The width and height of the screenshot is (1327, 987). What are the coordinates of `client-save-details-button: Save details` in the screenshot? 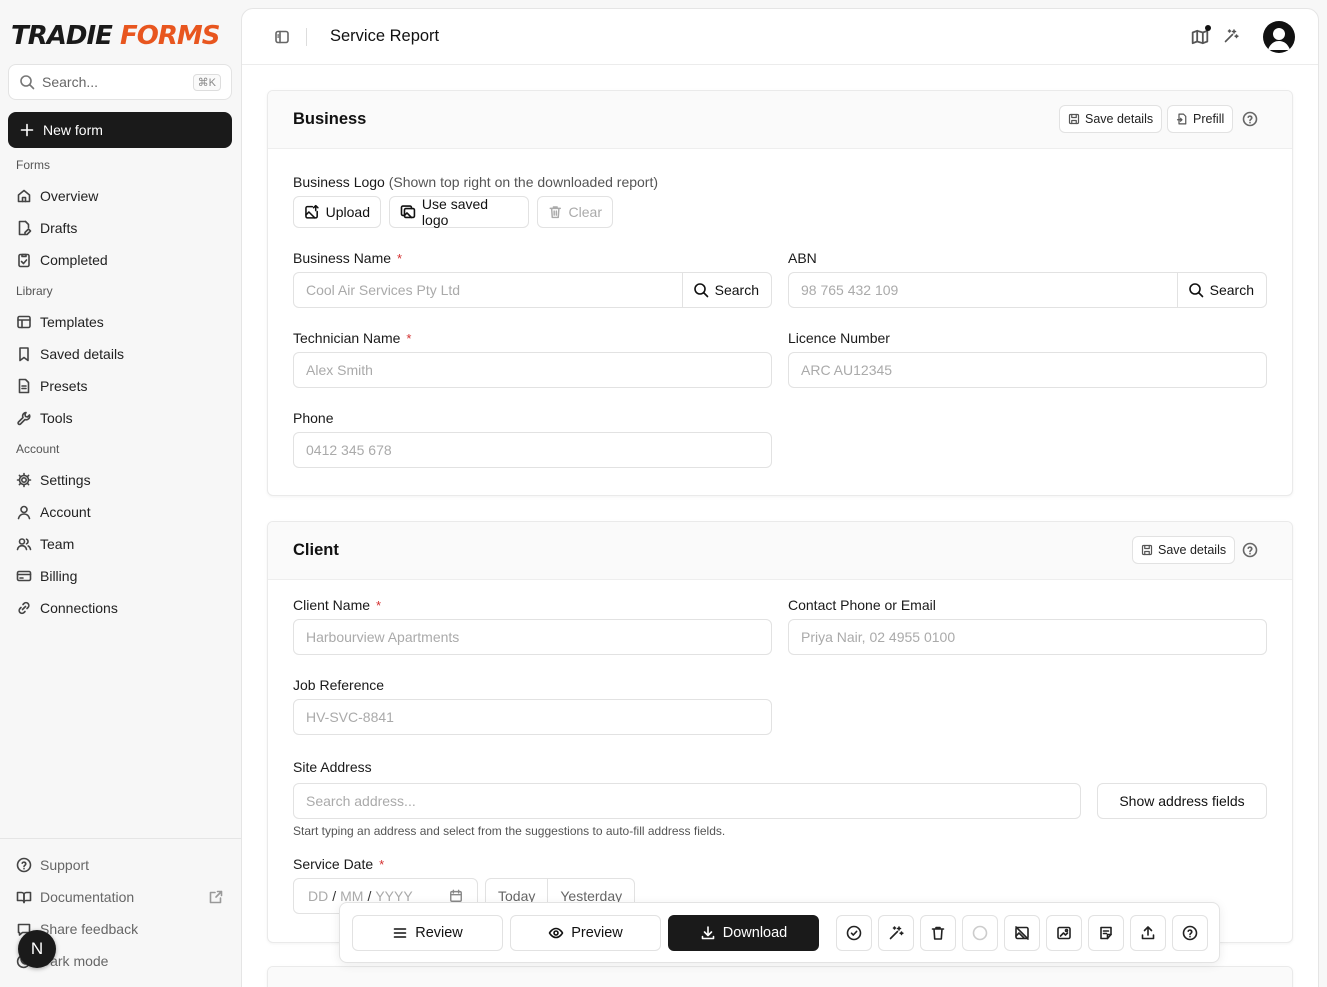 It's located at (1184, 550).